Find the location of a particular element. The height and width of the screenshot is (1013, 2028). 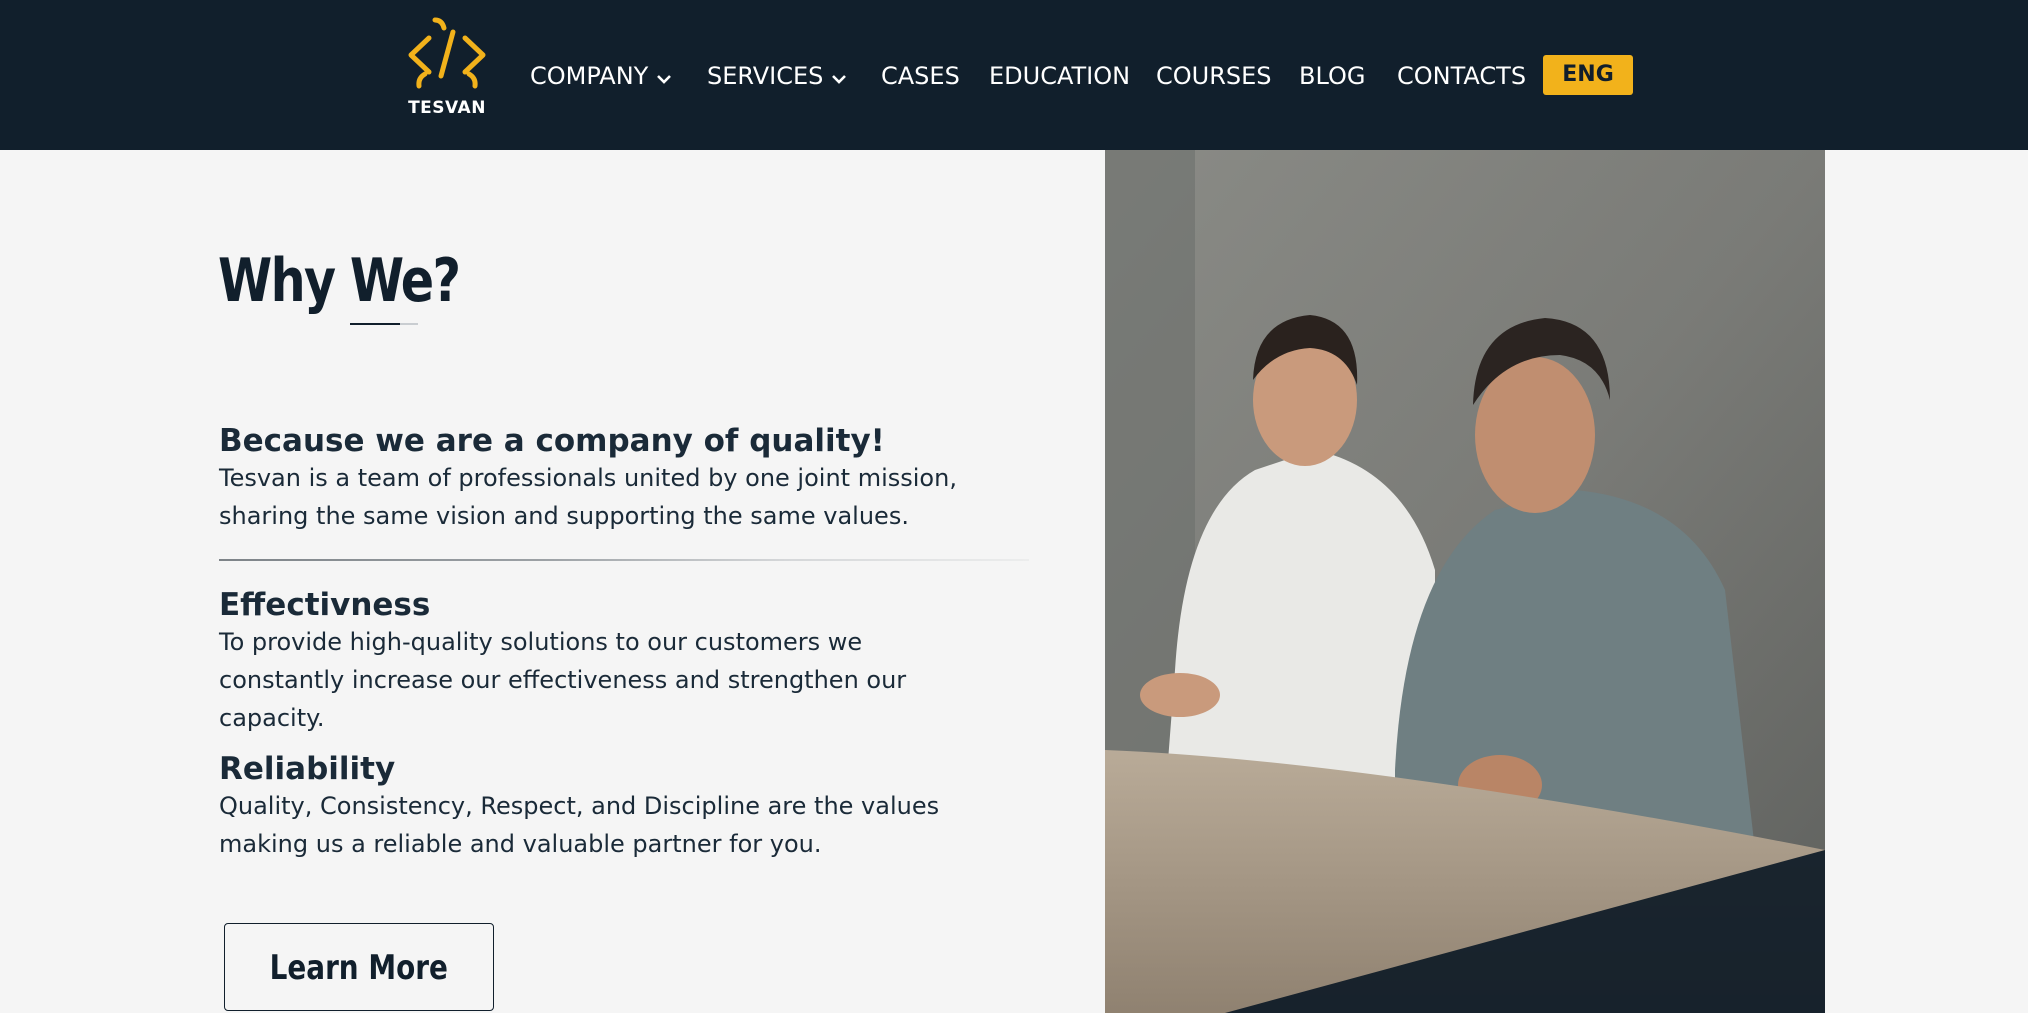

language-button: ENG is located at coordinates (1588, 75).